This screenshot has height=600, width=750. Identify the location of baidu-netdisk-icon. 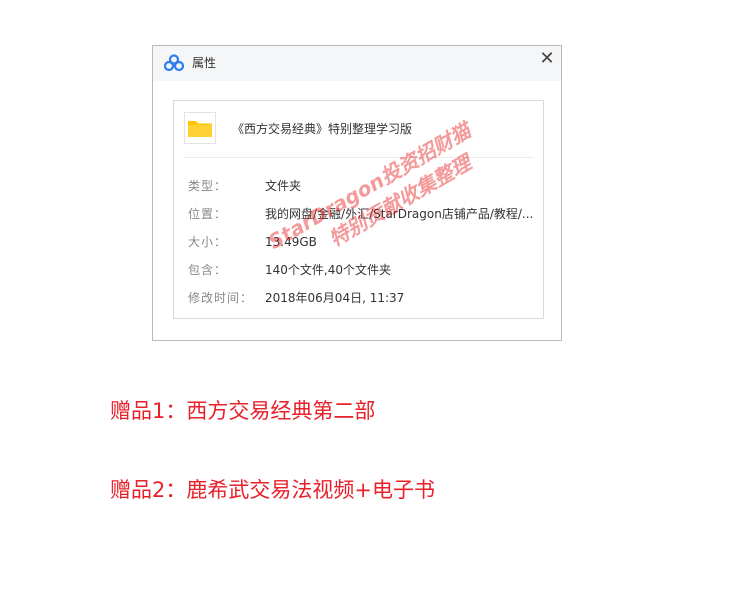
(174, 63).